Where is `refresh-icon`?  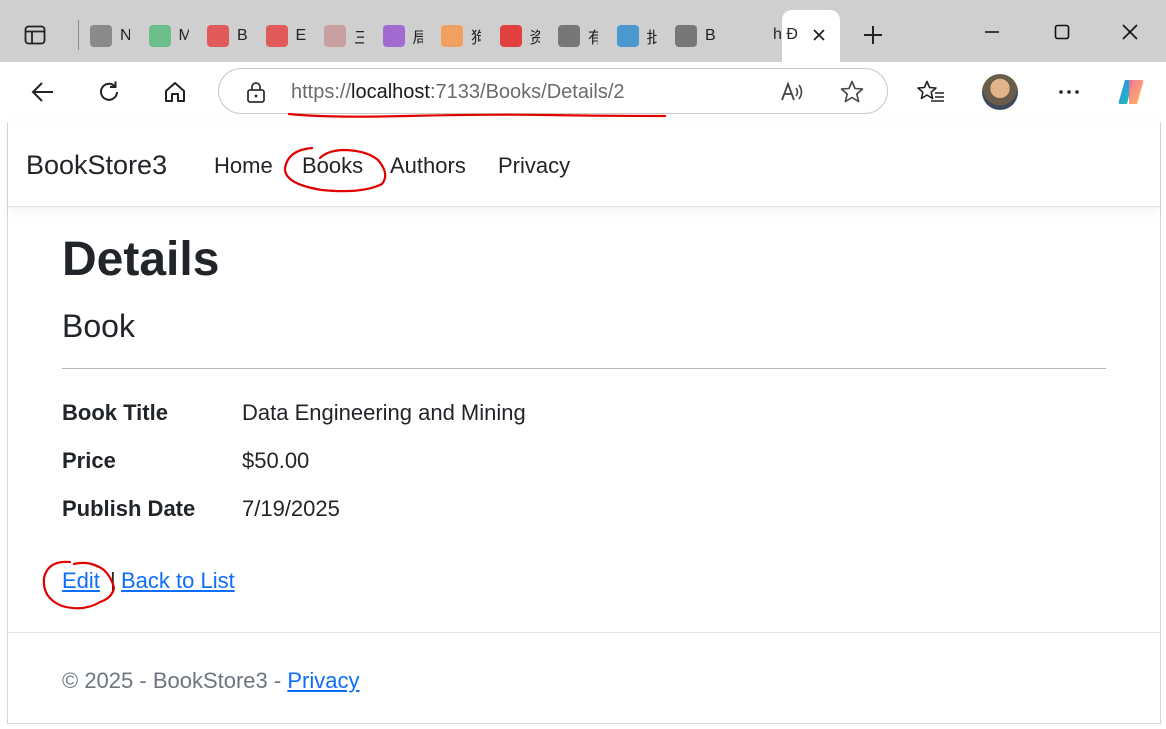
refresh-icon is located at coordinates (109, 92).